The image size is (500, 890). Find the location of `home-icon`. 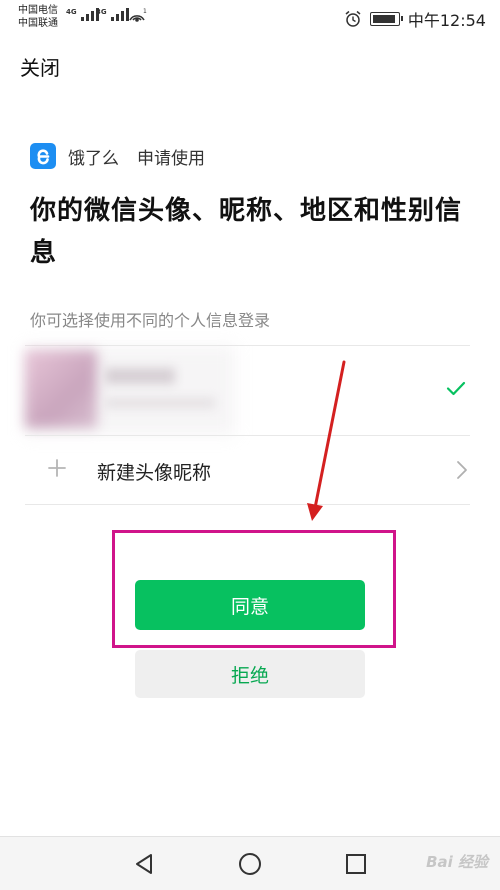

home-icon is located at coordinates (250, 864).